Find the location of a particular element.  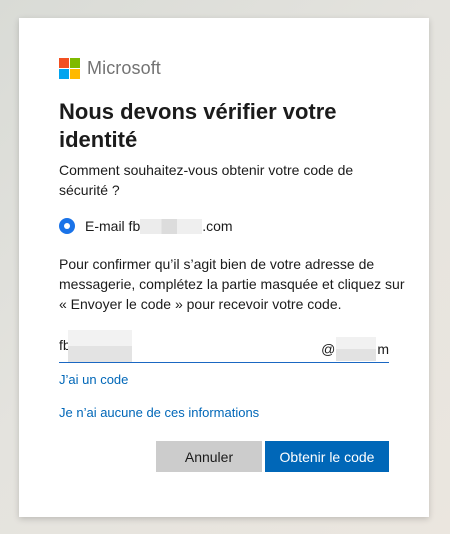

logo-square-yellow is located at coordinates (75, 74).